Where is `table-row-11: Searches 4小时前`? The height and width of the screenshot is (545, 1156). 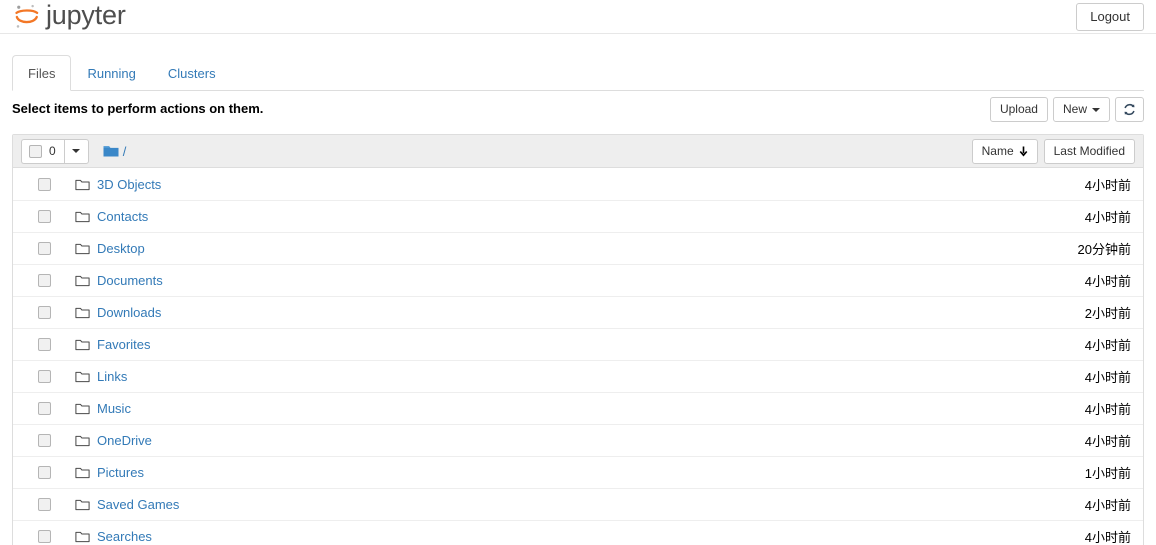 table-row-11: Searches 4小时前 is located at coordinates (578, 532).